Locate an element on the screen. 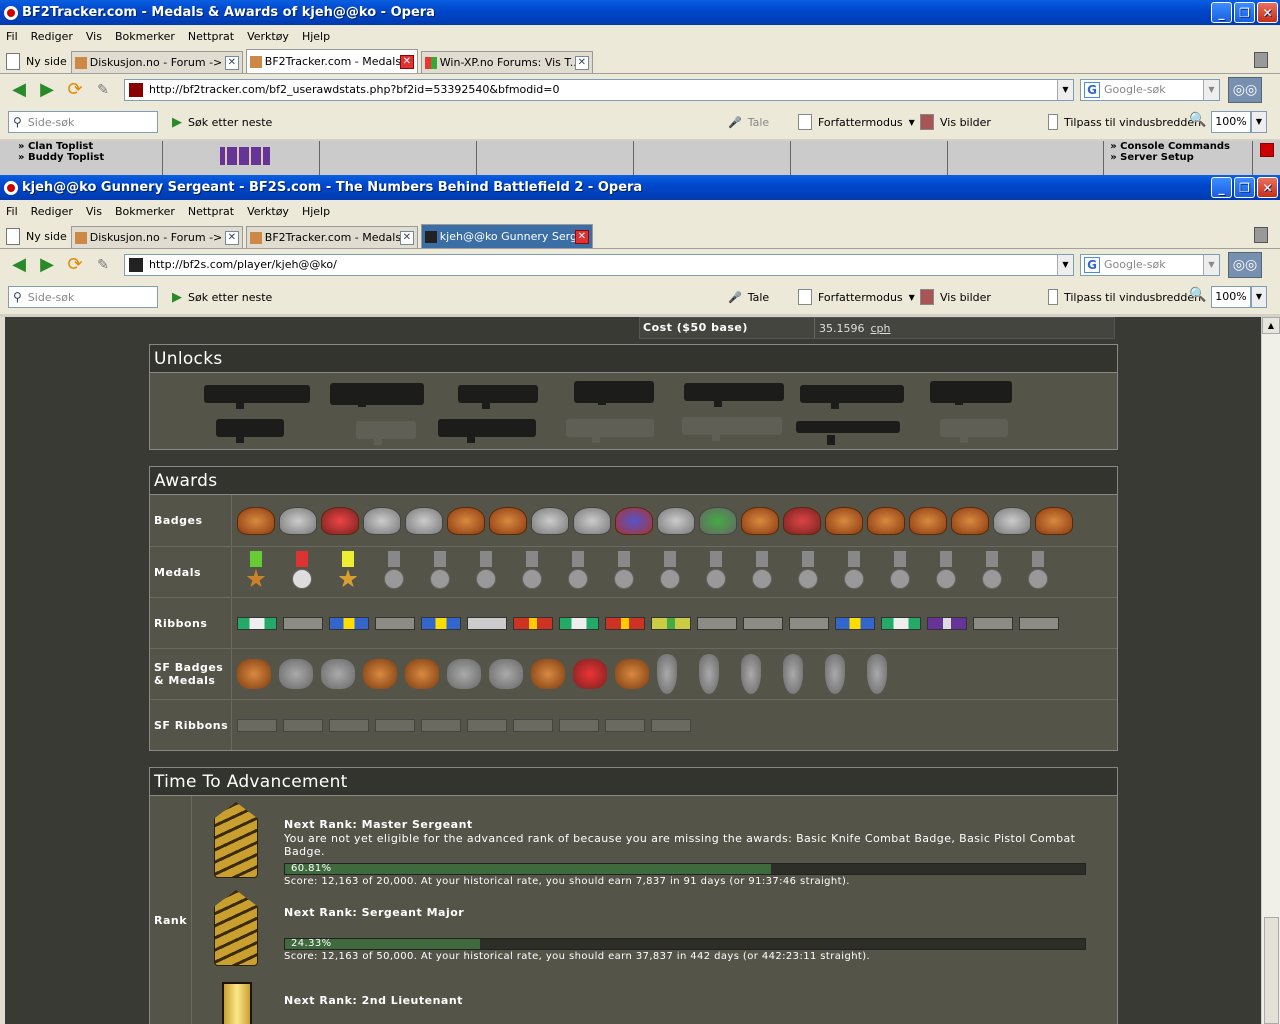 This screenshot has height=1024, width=1280. scroll-up-icon: ▲ is located at coordinates (1271, 325).